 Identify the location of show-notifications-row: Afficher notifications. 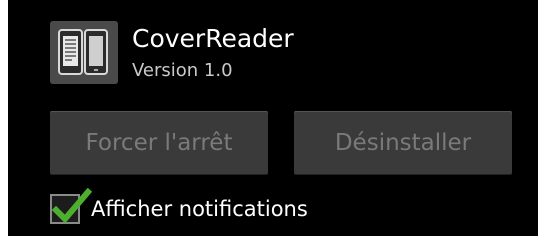
(200, 208).